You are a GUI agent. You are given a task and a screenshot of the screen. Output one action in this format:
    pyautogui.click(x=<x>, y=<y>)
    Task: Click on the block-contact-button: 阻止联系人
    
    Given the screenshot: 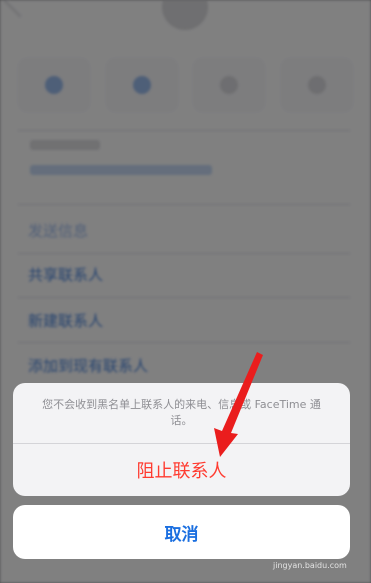 What is the action you would take?
    pyautogui.click(x=181, y=470)
    